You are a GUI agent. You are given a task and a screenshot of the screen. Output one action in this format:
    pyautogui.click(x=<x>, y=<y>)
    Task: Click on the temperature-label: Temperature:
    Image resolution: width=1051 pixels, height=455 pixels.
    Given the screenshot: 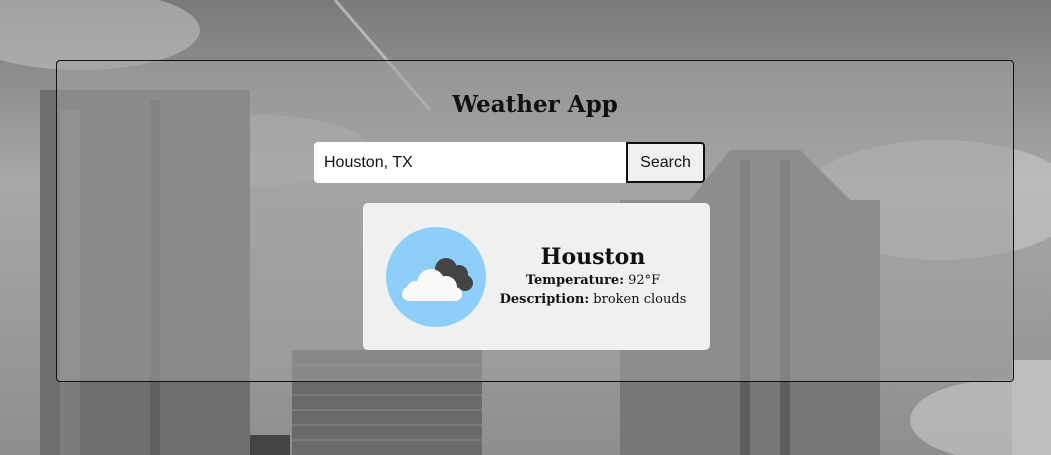 What is the action you would take?
    pyautogui.click(x=574, y=280)
    